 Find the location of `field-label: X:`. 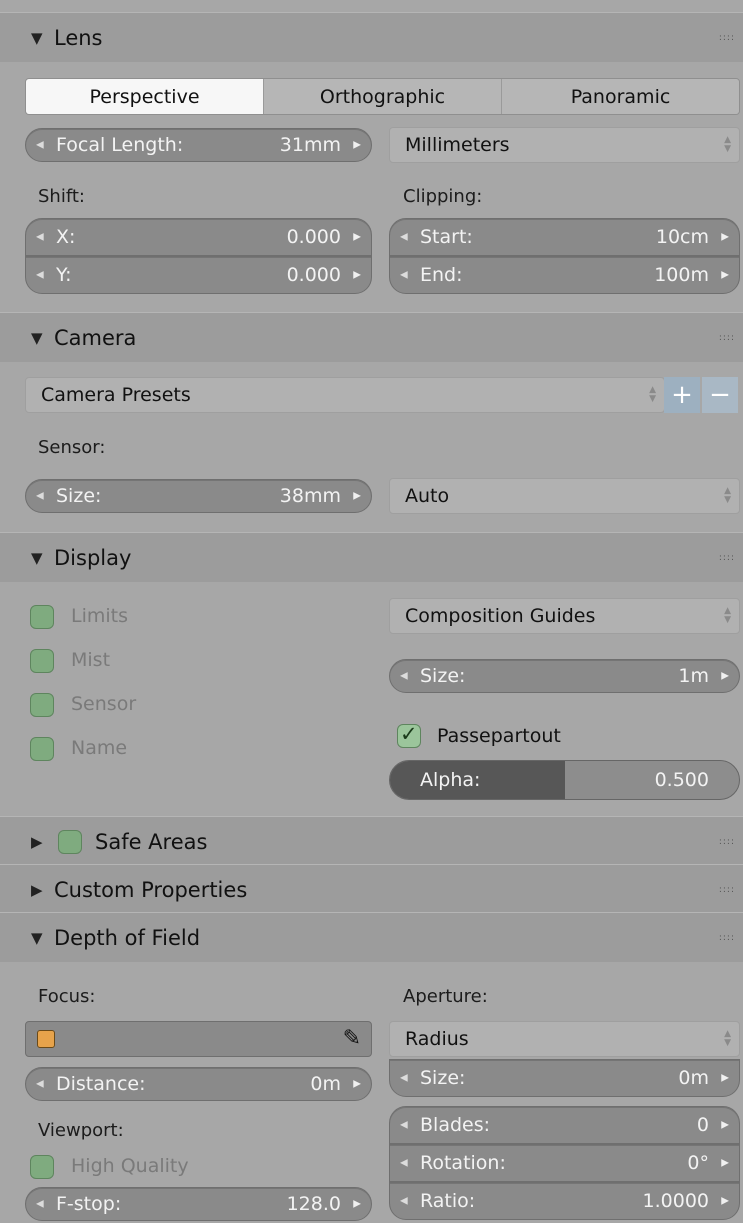

field-label: X: is located at coordinates (66, 237).